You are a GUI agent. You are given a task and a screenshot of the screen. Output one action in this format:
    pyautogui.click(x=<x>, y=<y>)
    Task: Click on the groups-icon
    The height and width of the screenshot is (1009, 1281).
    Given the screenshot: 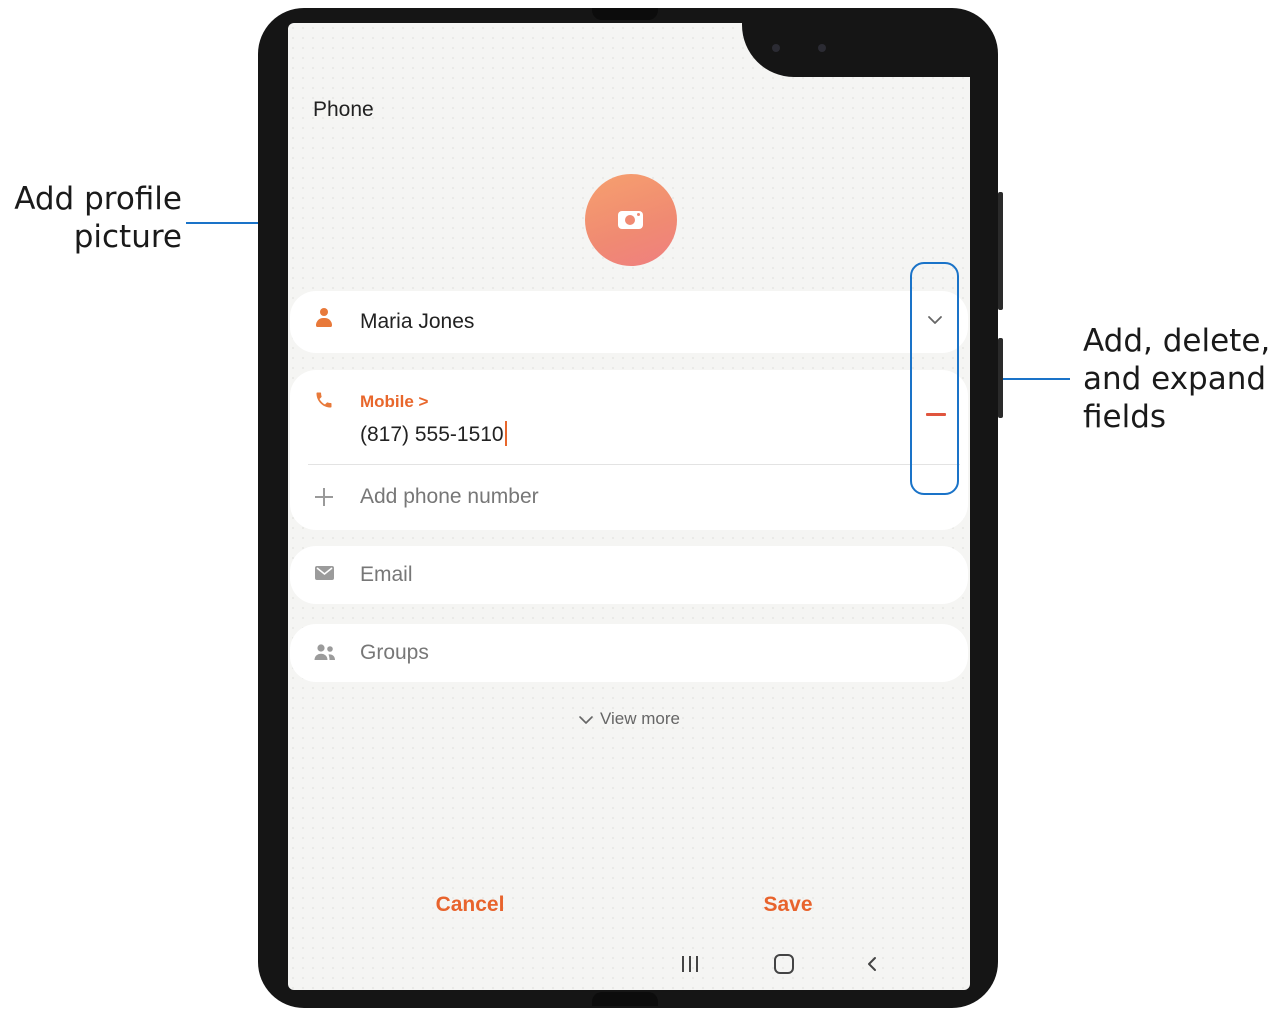 What is the action you would take?
    pyautogui.click(x=325, y=653)
    